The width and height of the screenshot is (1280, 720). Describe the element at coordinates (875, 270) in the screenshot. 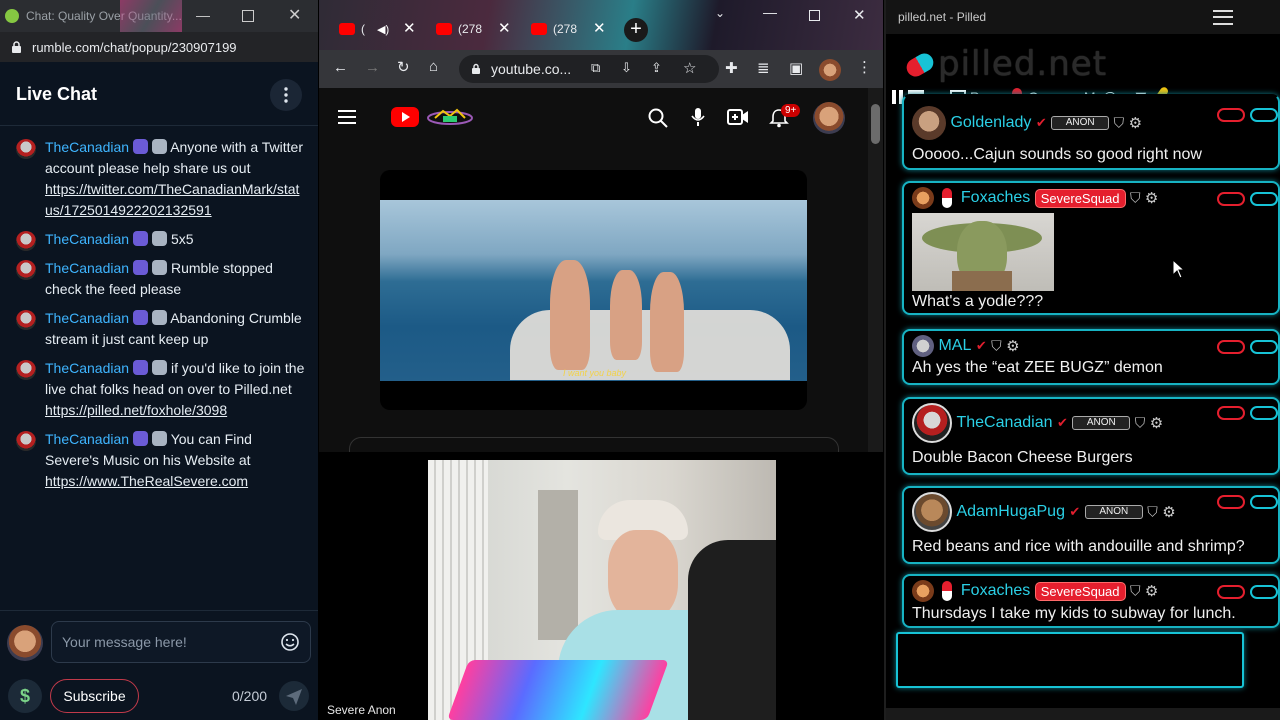

I see `scrollbar` at that location.